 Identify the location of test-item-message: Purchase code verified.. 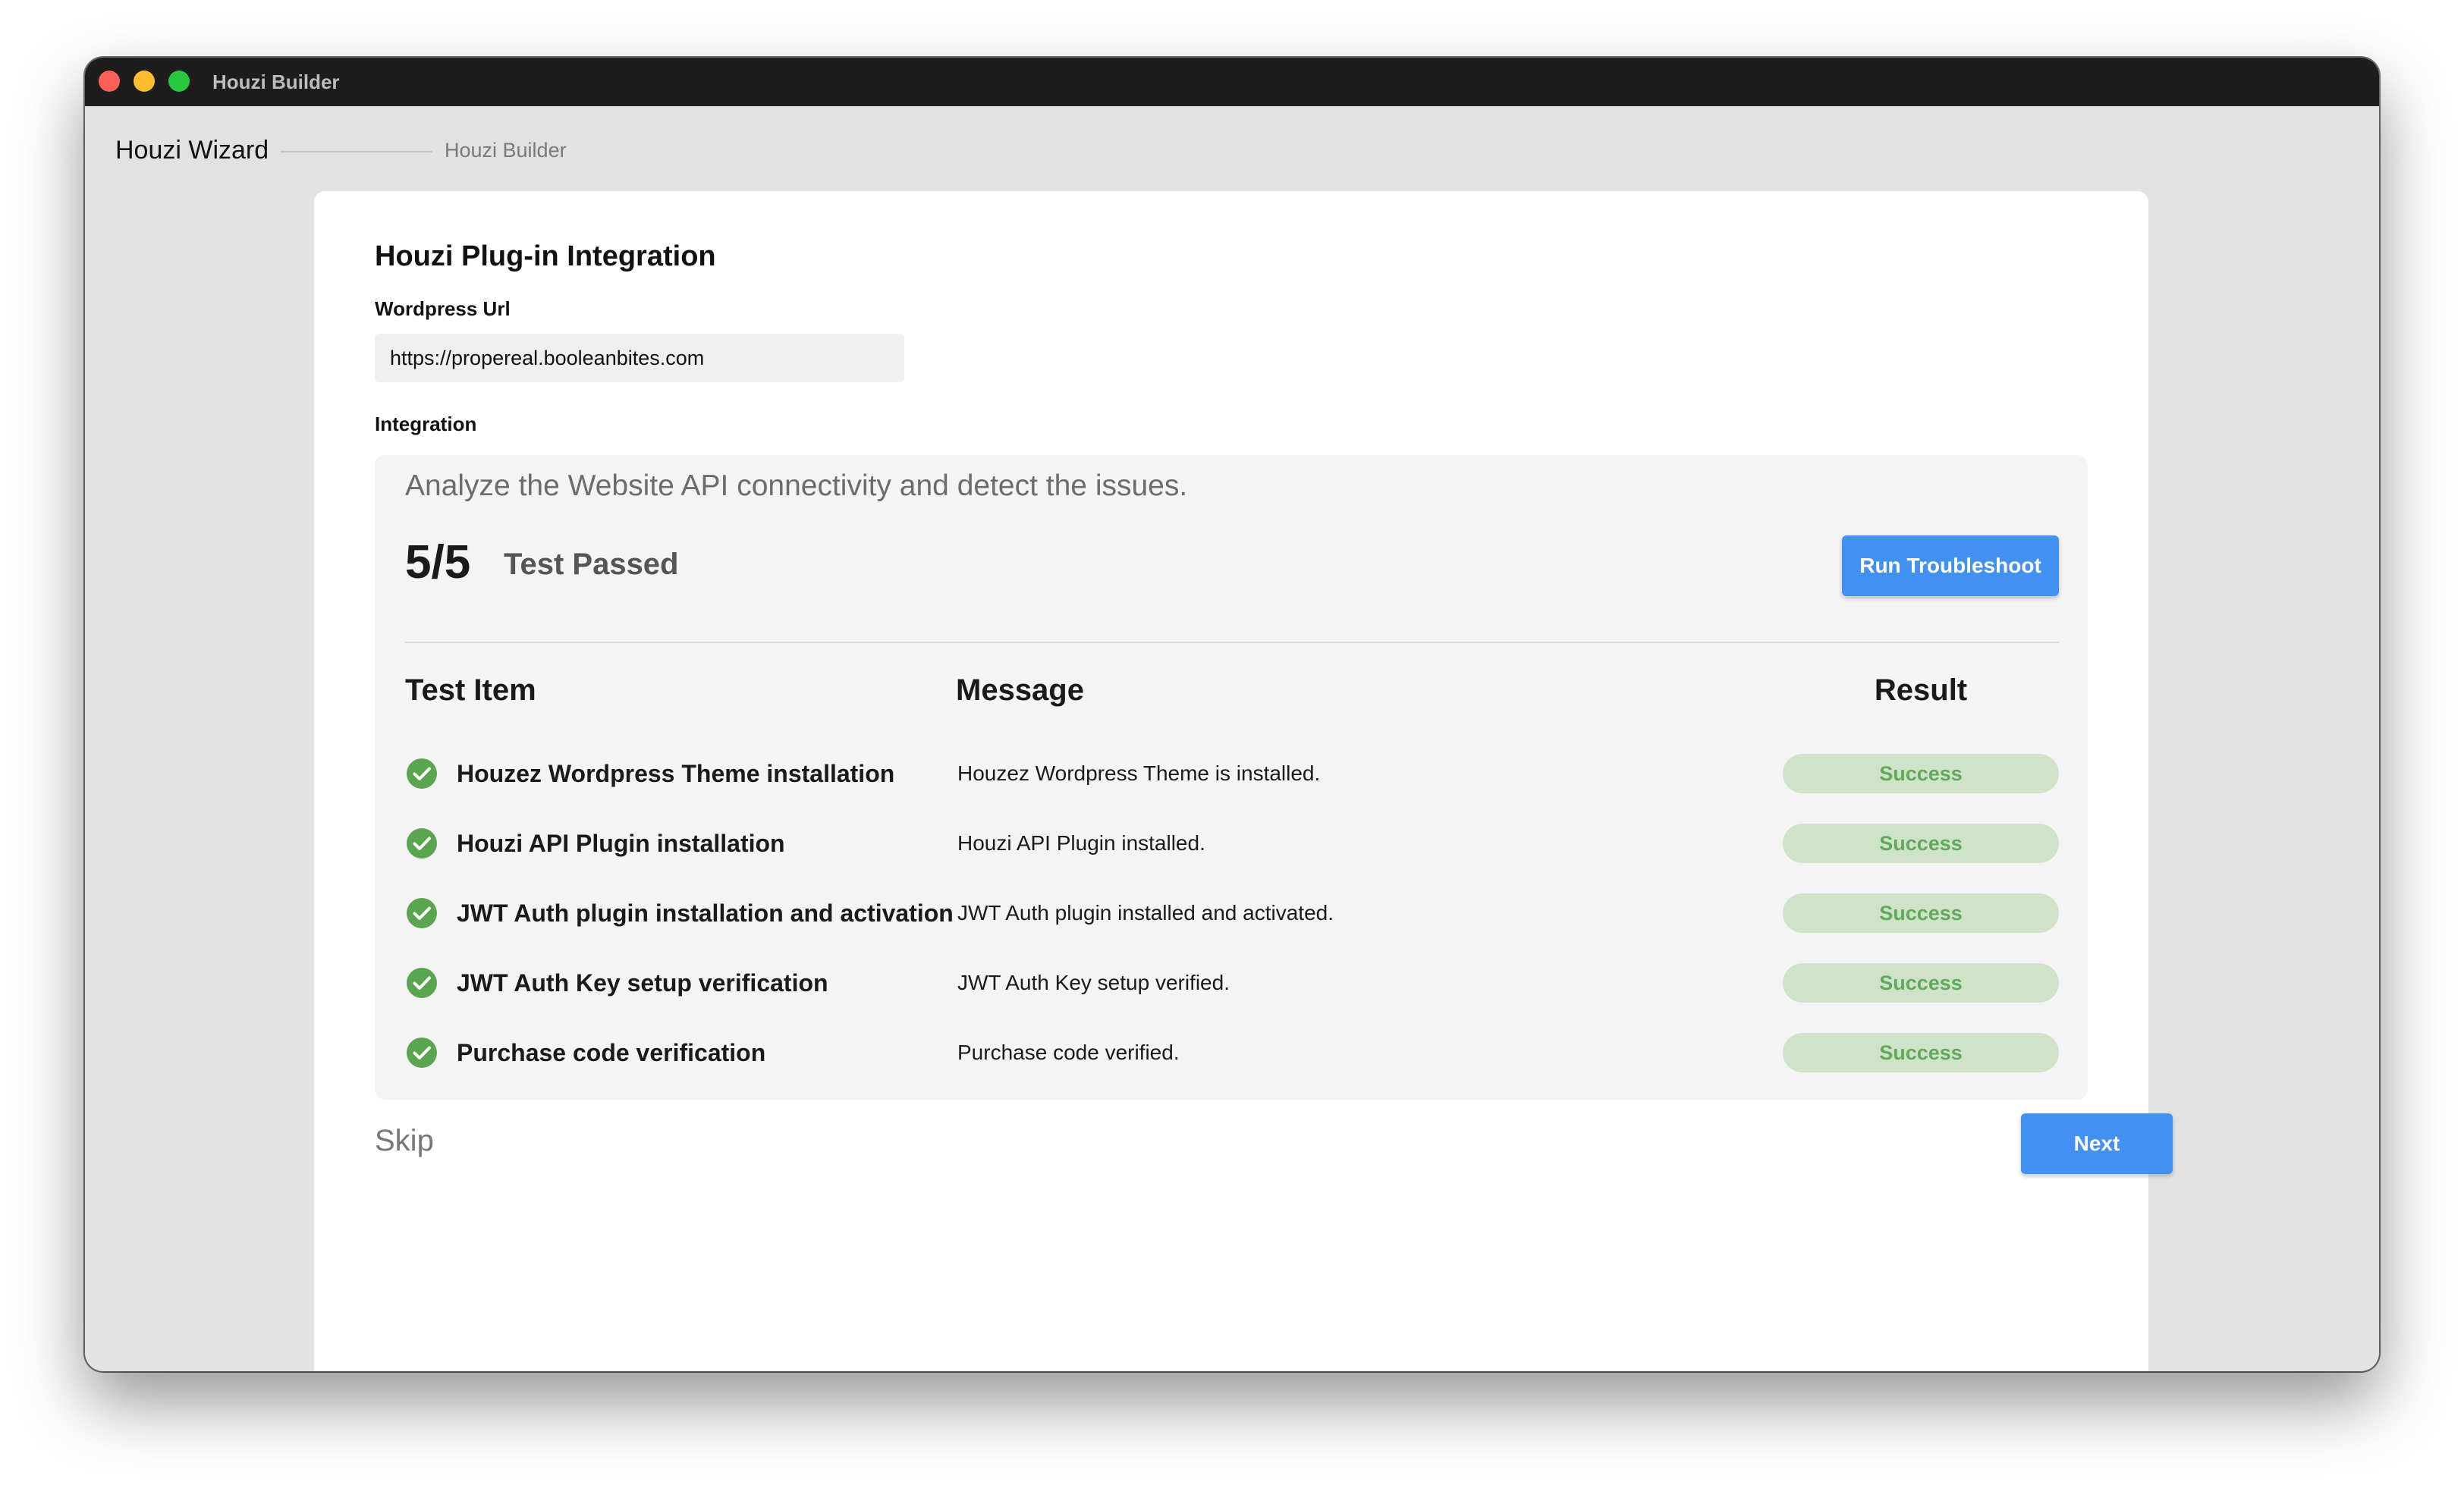
(1068, 1052).